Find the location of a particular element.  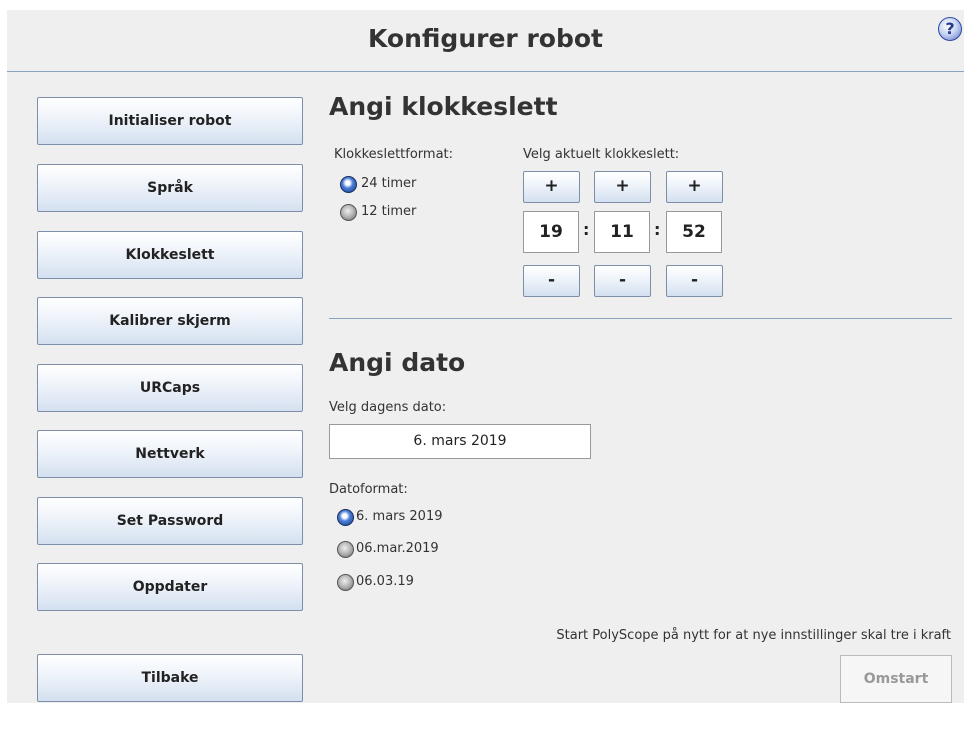

time-heading: Angi klokkeslett is located at coordinates (443, 106).